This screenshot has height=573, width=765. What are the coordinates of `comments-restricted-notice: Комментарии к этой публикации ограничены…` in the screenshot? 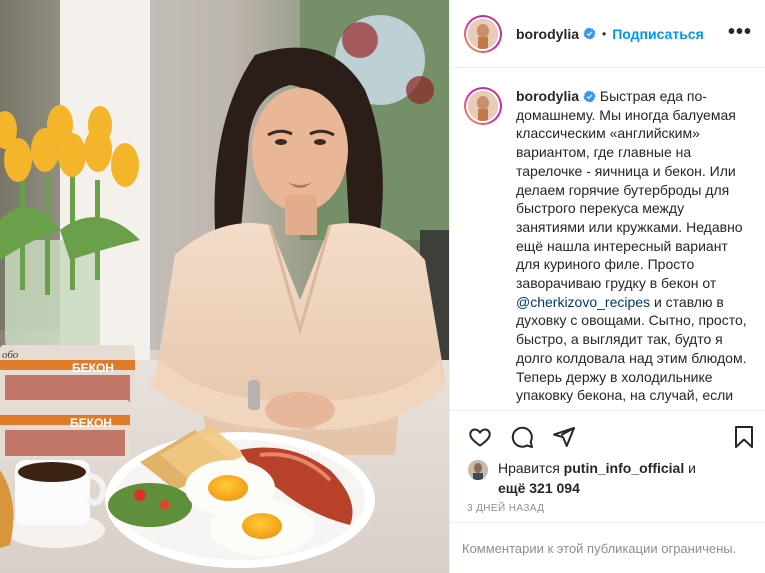 It's located at (607, 547).